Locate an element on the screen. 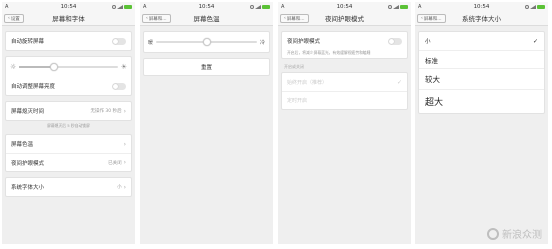 The image size is (552, 249). font-size-label: 系统字体大小 is located at coordinates (28, 188).